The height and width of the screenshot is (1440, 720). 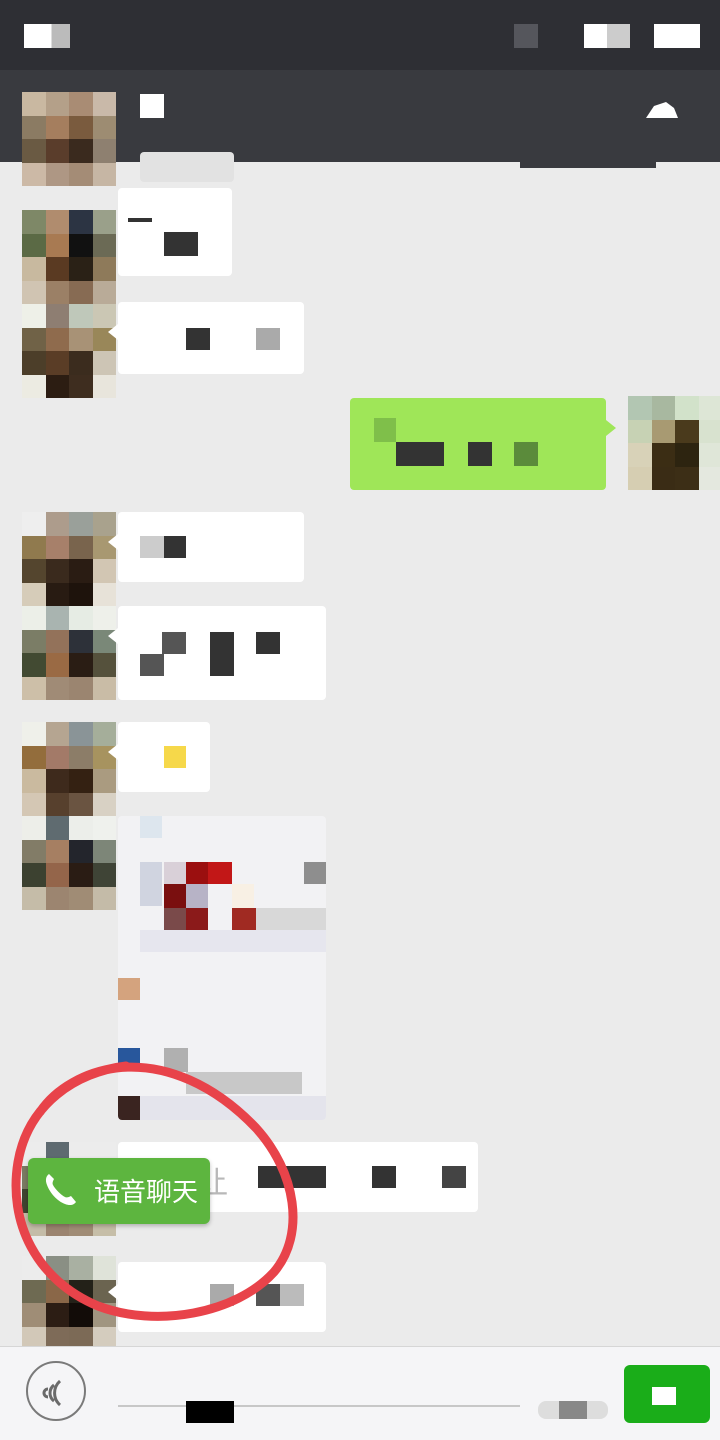 I want to click on voice-wave-icon, so click(x=52, y=1393).